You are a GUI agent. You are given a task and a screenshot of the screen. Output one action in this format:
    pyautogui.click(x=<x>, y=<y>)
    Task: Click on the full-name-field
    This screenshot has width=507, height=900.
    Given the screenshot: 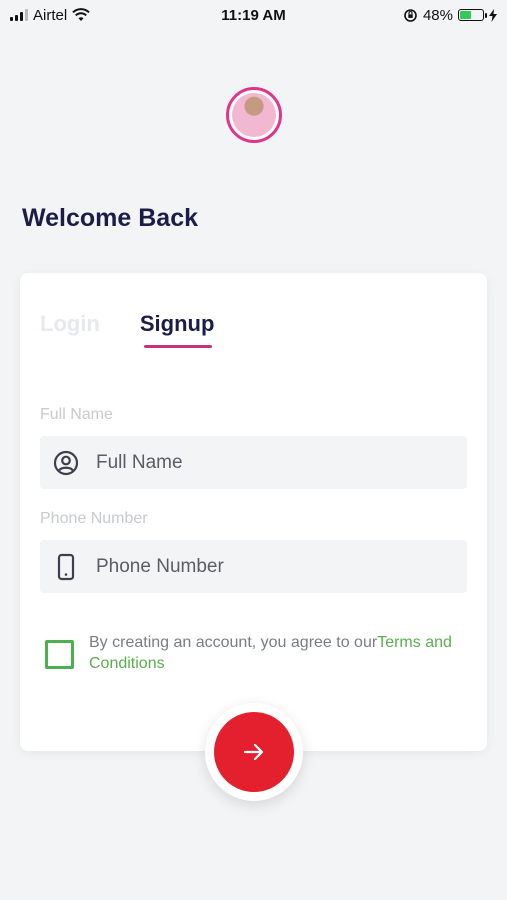 What is the action you would take?
    pyautogui.click(x=253, y=462)
    